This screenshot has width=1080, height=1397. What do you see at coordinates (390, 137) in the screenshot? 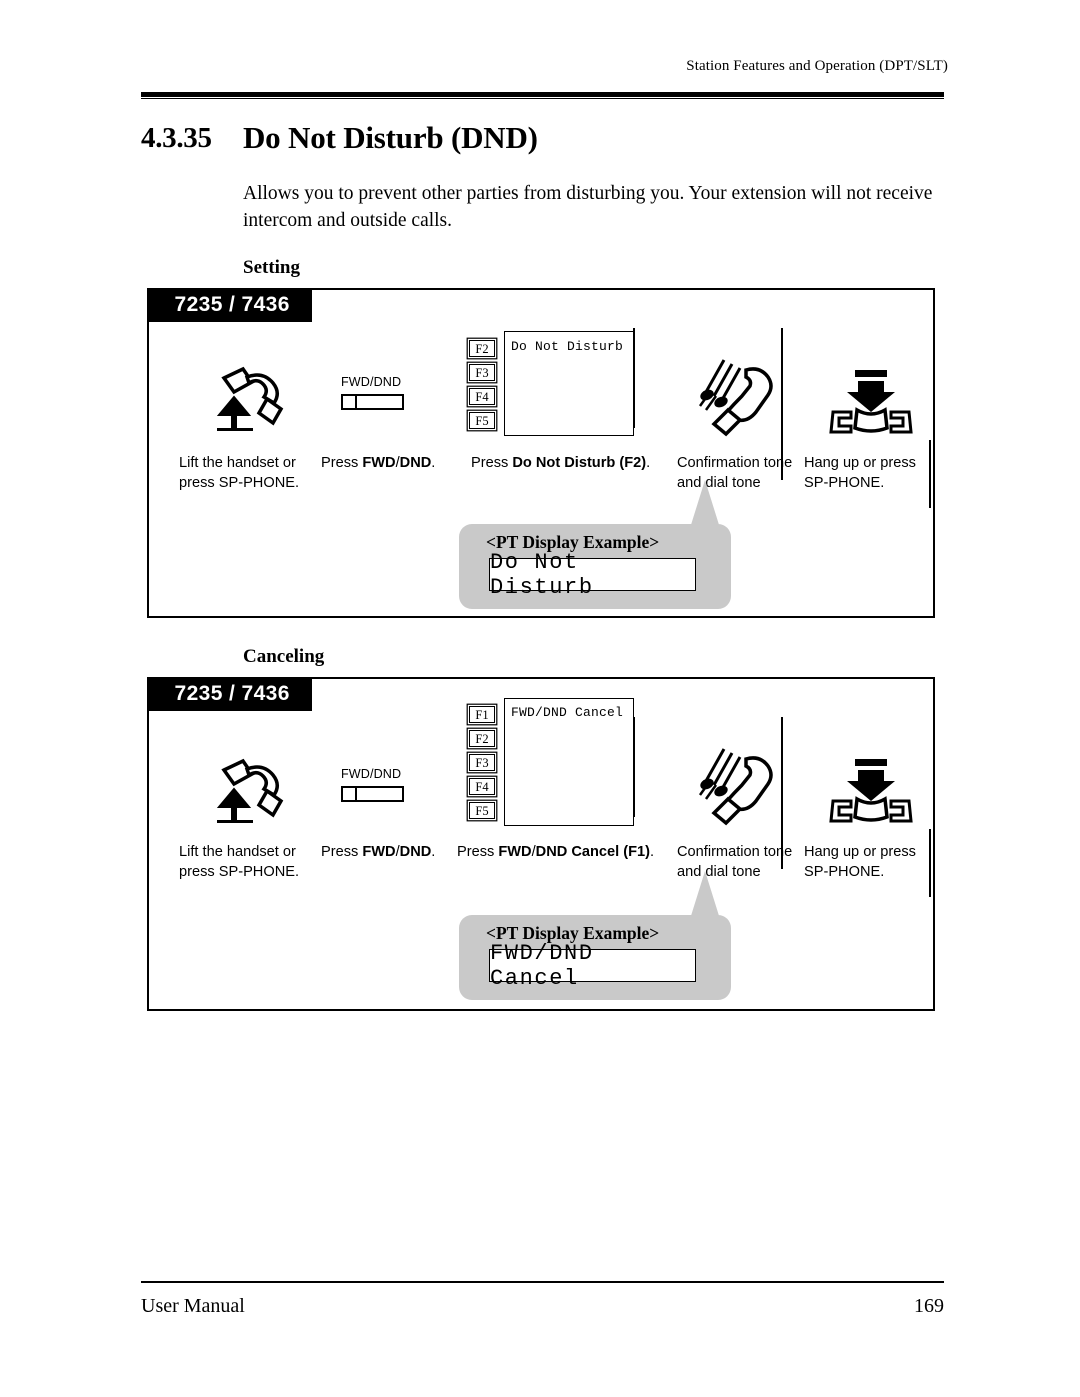
I see `page-title: Do Not Disturb (DND)` at bounding box center [390, 137].